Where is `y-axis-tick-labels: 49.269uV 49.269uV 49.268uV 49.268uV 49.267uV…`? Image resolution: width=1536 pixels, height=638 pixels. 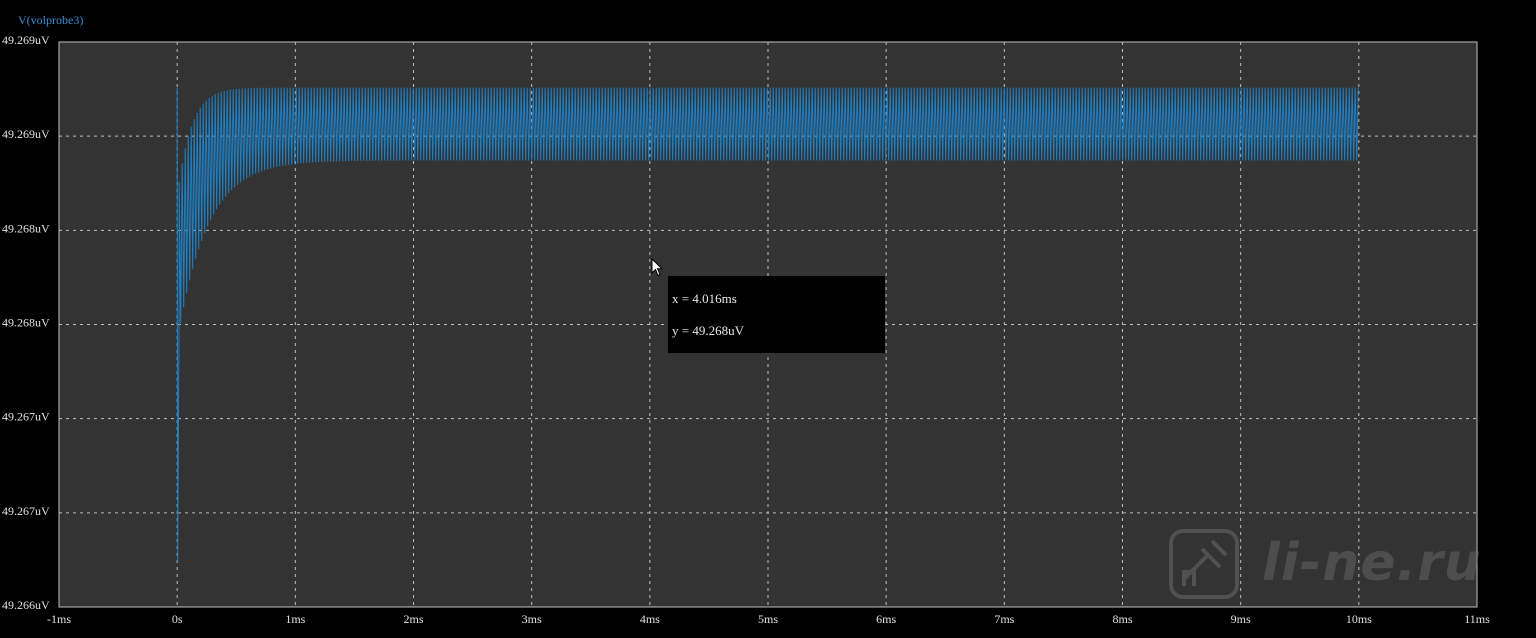
y-axis-tick-labels: 49.269uV 49.269uV 49.268uV 49.268uV 49.267uV… is located at coordinates (26, 322).